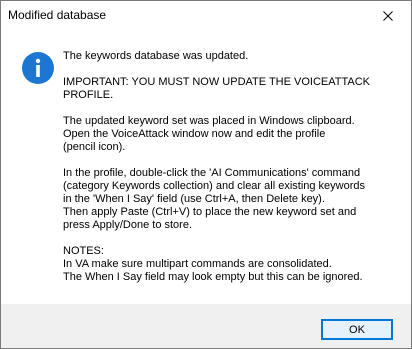 The image size is (412, 349). I want to click on ok-button: OK, so click(357, 329).